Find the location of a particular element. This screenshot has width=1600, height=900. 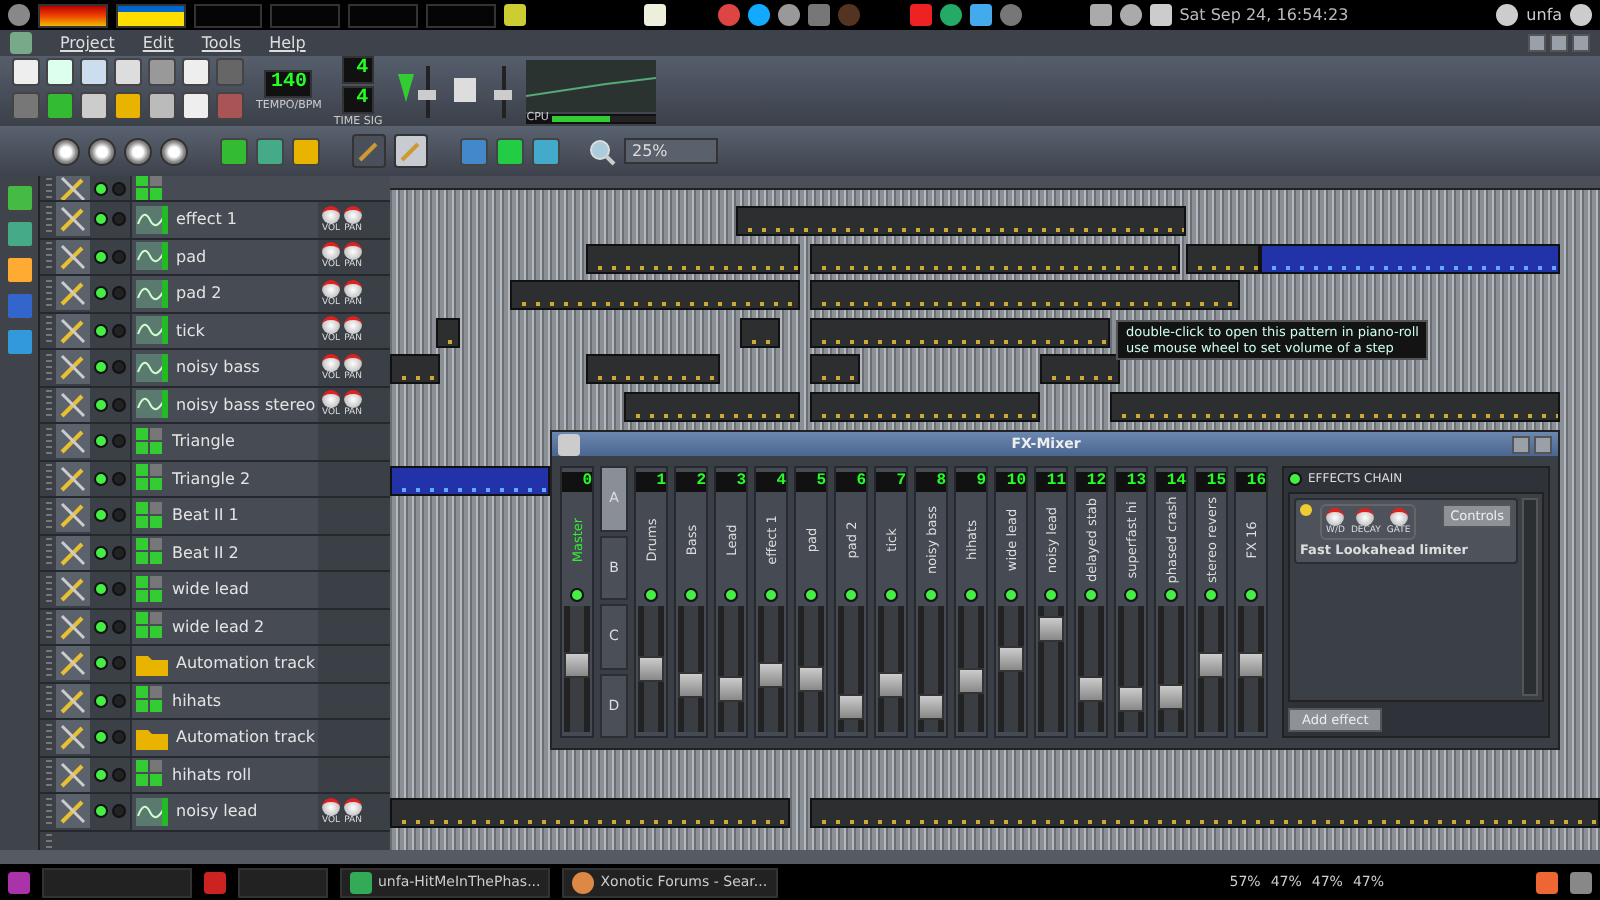

restore-button is located at coordinates (1559, 43).